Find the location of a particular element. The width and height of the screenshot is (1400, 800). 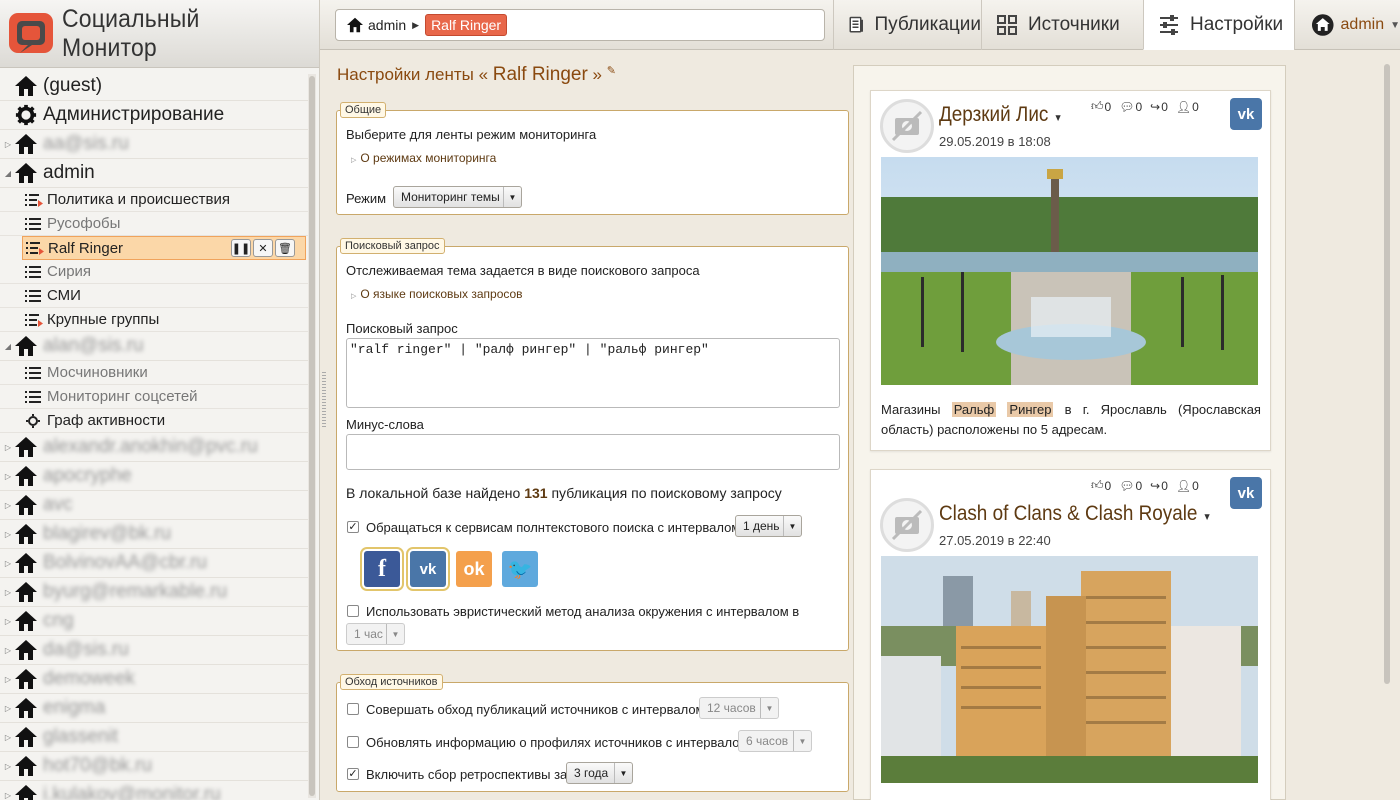

tree-node-user: ◢ alan@sis.ru is located at coordinates (155, 346).